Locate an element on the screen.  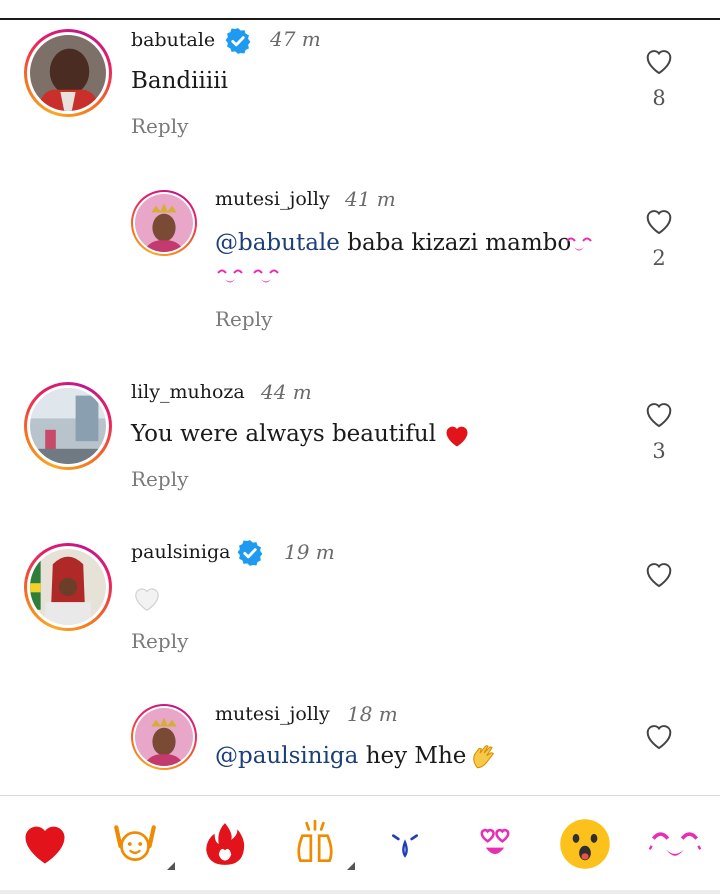
fire-emoji-button is located at coordinates (225, 844).